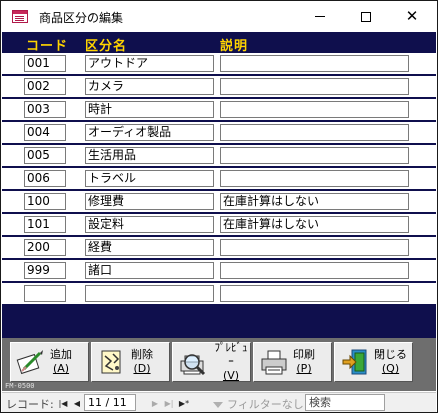 This screenshot has width=438, height=413. What do you see at coordinates (219, 294) in the screenshot?
I see `table-row` at bounding box center [219, 294].